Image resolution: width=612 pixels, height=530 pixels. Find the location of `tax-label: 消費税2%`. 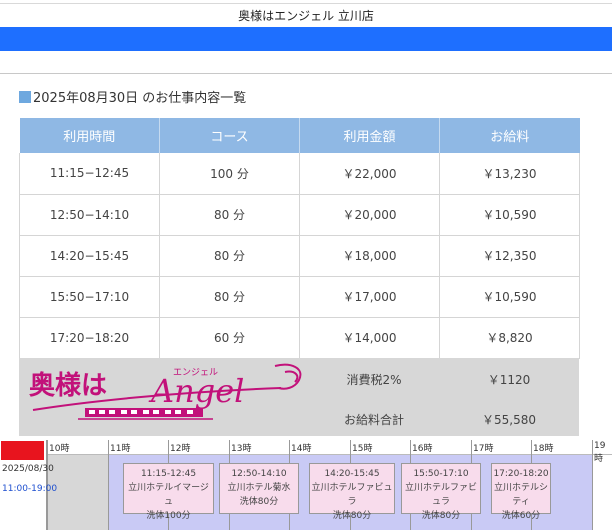

tax-label: 消費税2% is located at coordinates (374, 380).